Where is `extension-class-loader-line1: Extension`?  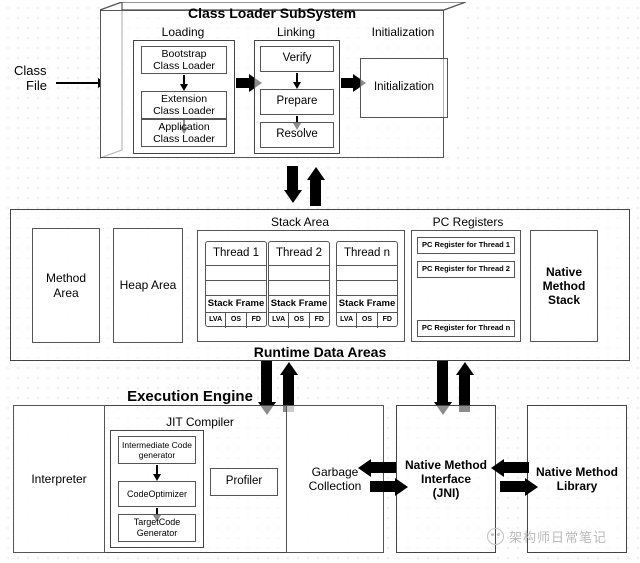
extension-class-loader-line1: Extension is located at coordinates (184, 98).